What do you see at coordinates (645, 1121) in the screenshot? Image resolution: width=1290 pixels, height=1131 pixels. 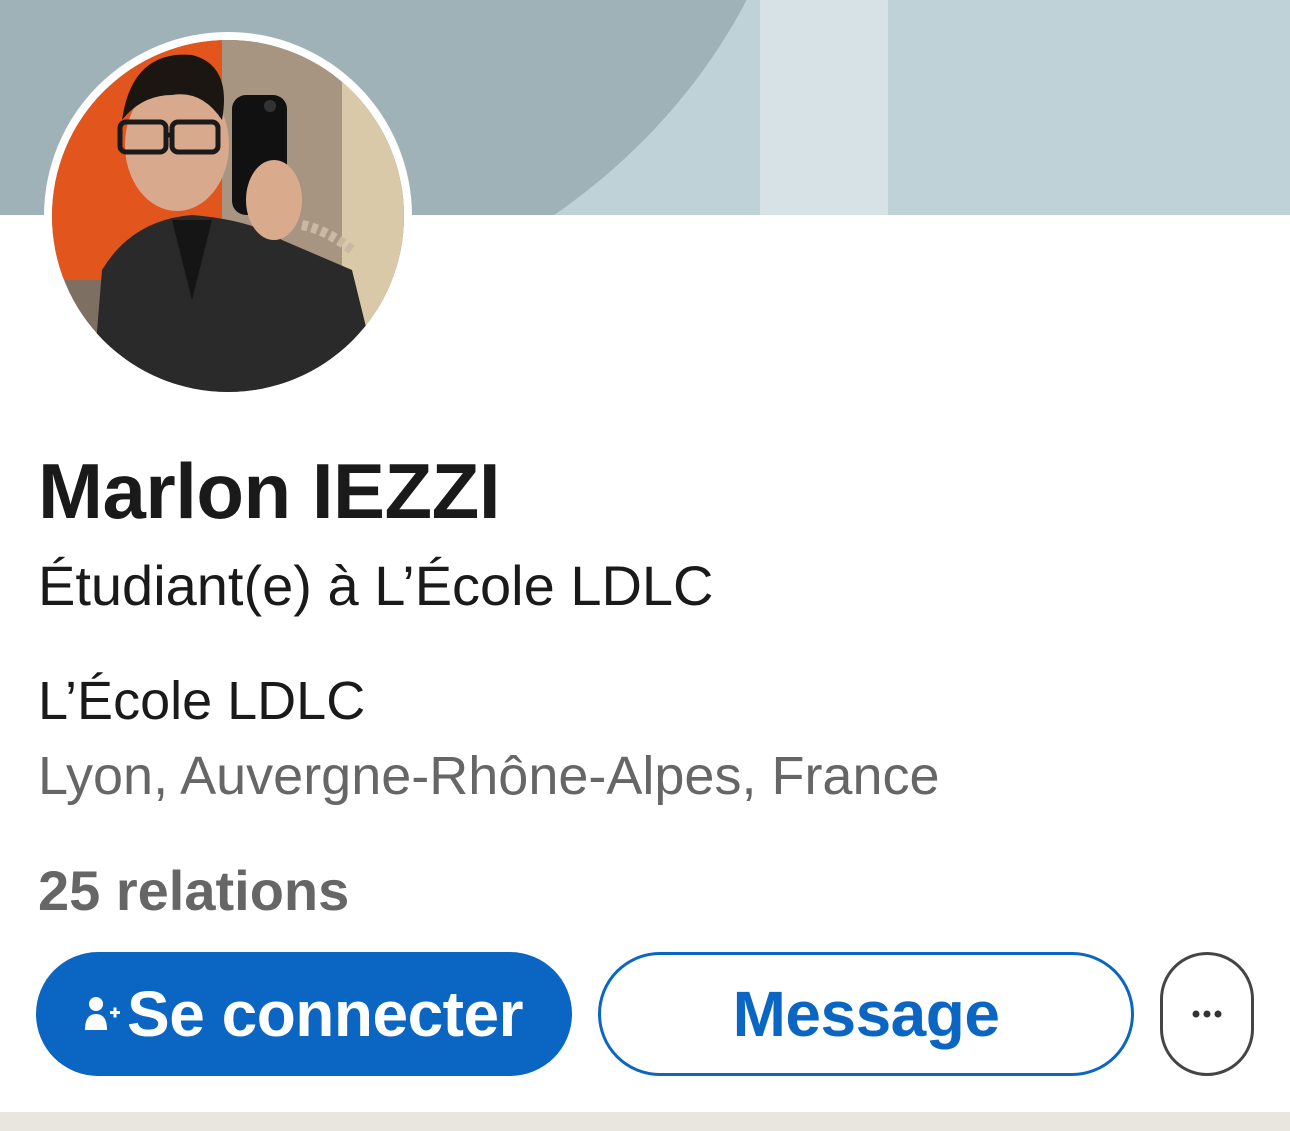 I see `section-divider` at bounding box center [645, 1121].